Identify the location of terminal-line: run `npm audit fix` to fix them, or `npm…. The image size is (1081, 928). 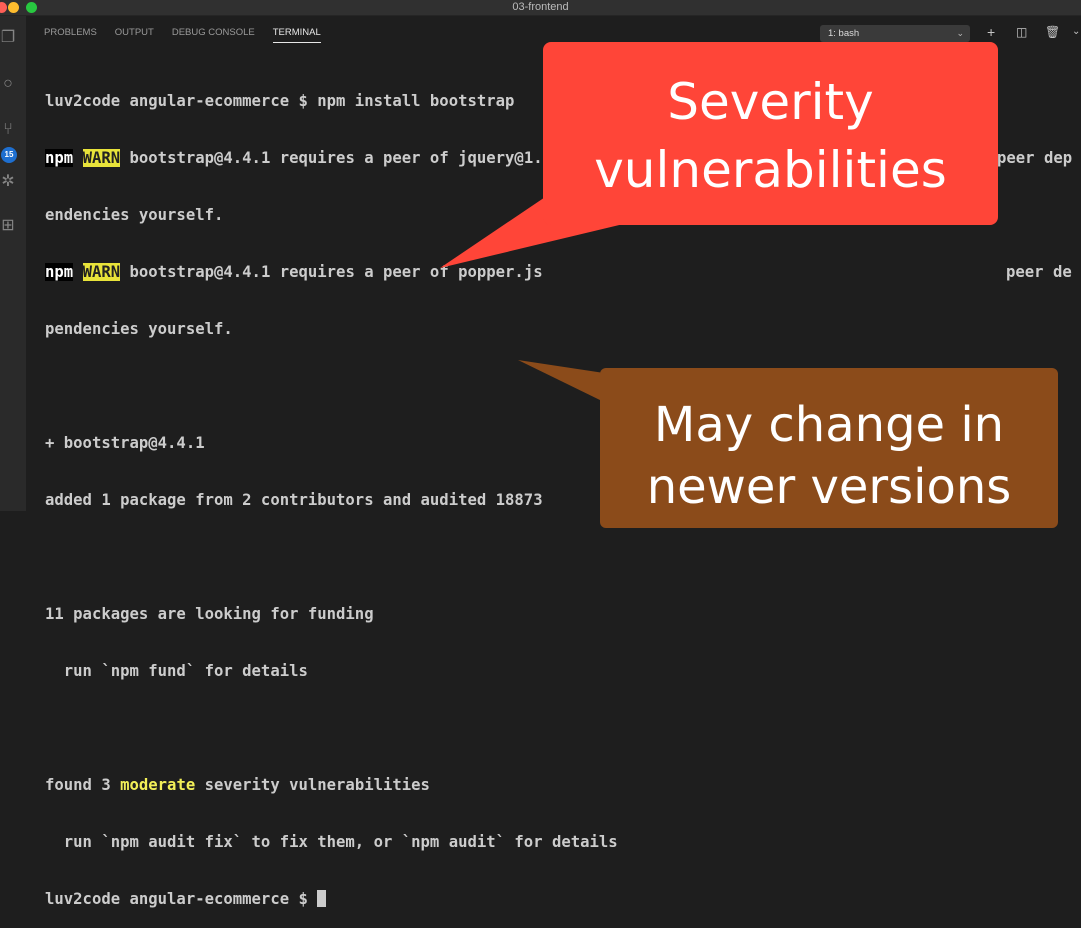
(331, 842).